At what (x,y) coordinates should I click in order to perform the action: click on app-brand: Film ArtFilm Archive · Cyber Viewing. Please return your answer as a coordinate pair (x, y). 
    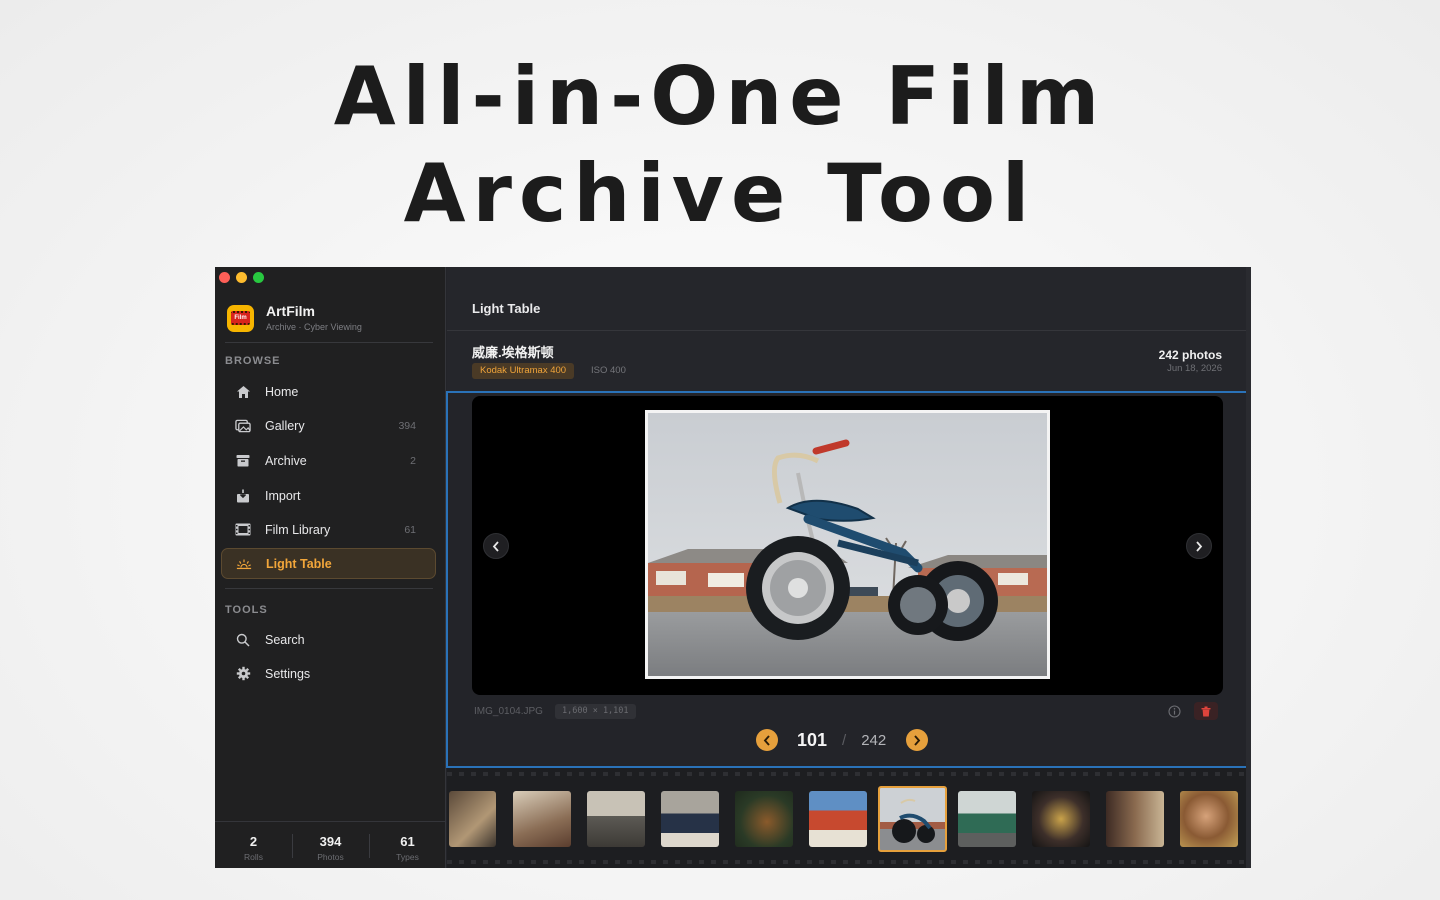
    Looking at the image, I should click on (294, 318).